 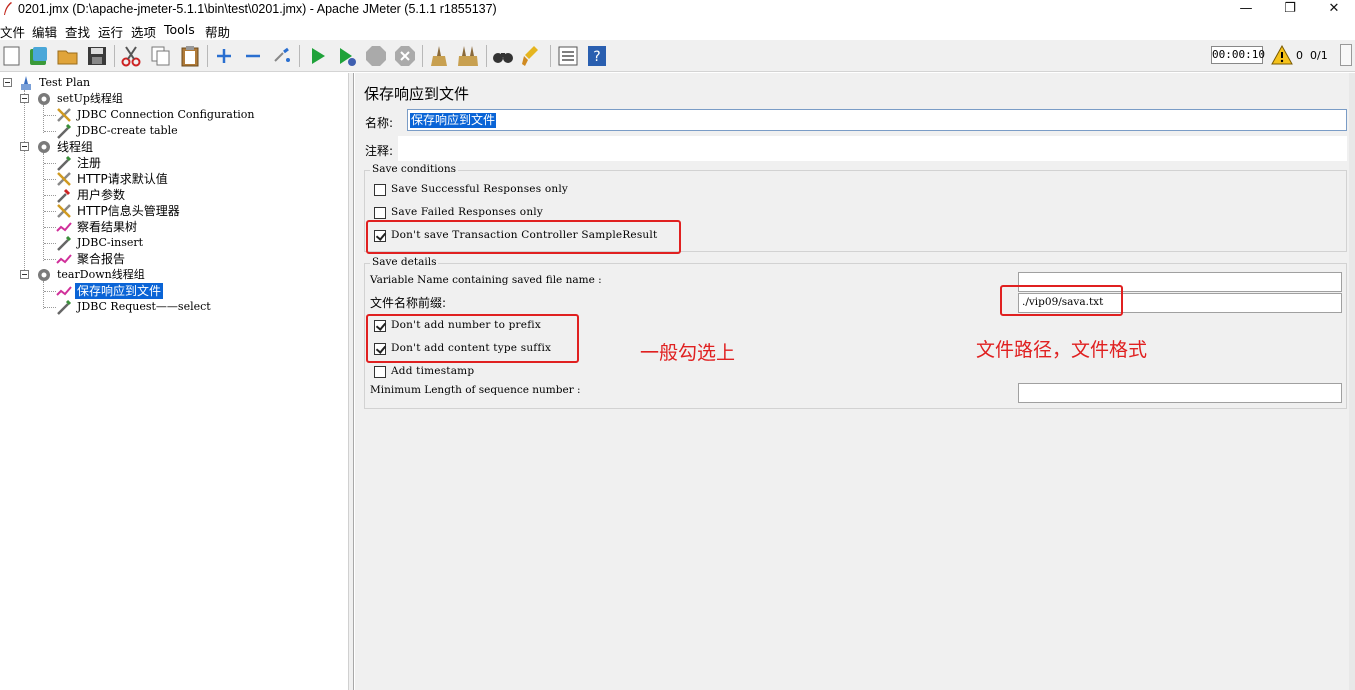 I want to click on open-icon, so click(x=68, y=56).